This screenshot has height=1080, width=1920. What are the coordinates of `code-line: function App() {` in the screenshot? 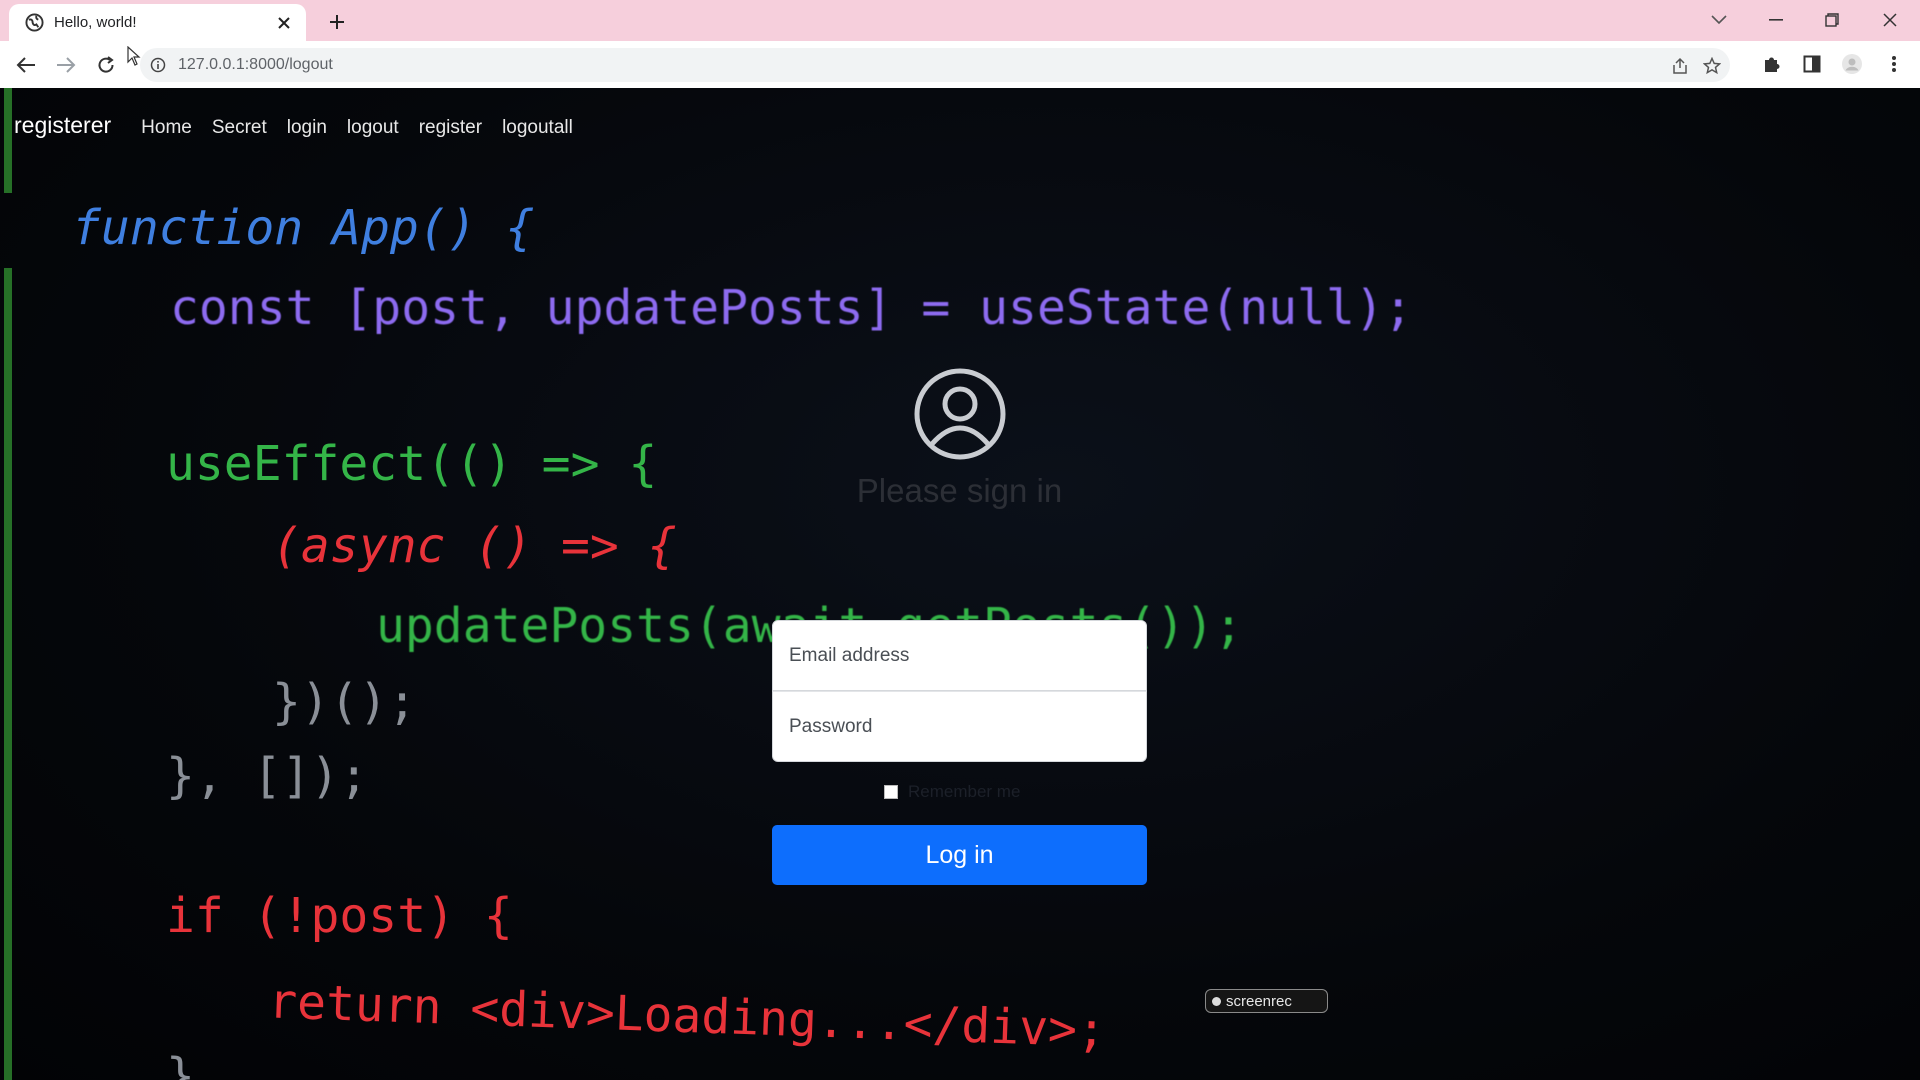 It's located at (303, 228).